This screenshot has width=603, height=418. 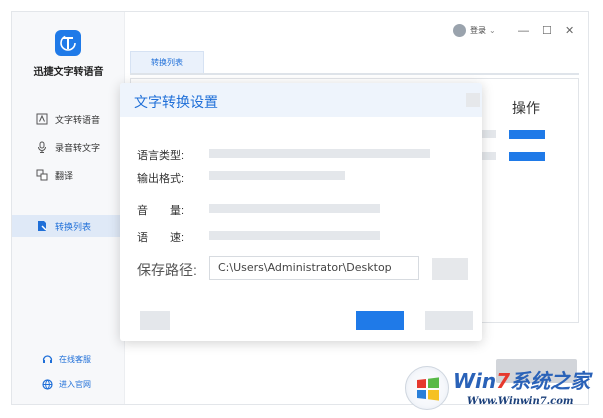 What do you see at coordinates (42, 226) in the screenshot?
I see `list-file-icon` at bounding box center [42, 226].